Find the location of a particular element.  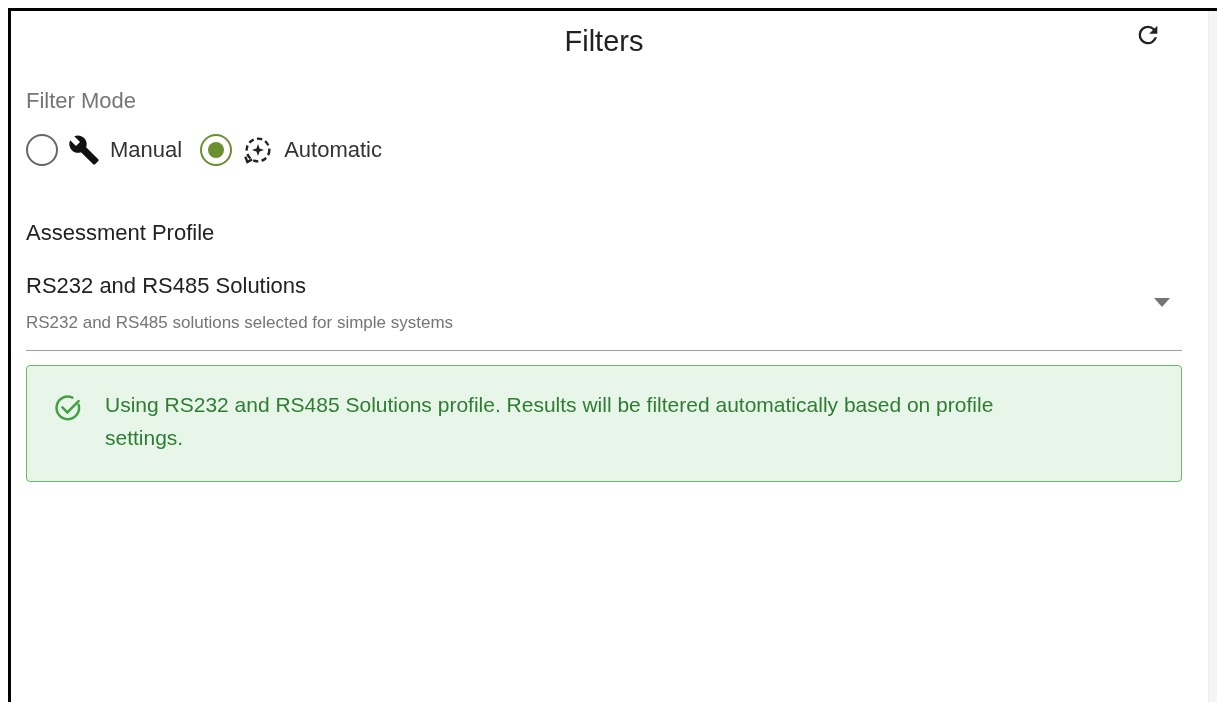

section-label: Assessment Profile is located at coordinates (121, 233).